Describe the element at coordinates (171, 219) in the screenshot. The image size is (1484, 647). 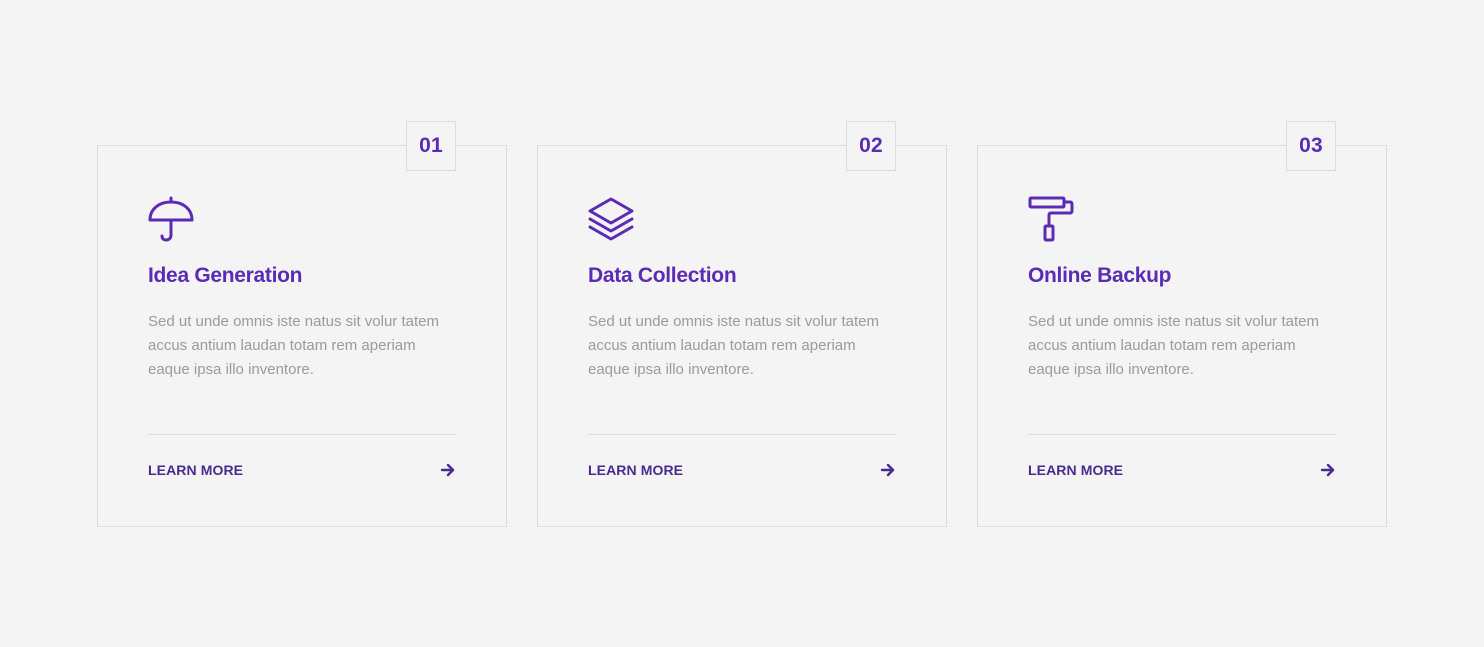
I see `umbrella-icon` at that location.